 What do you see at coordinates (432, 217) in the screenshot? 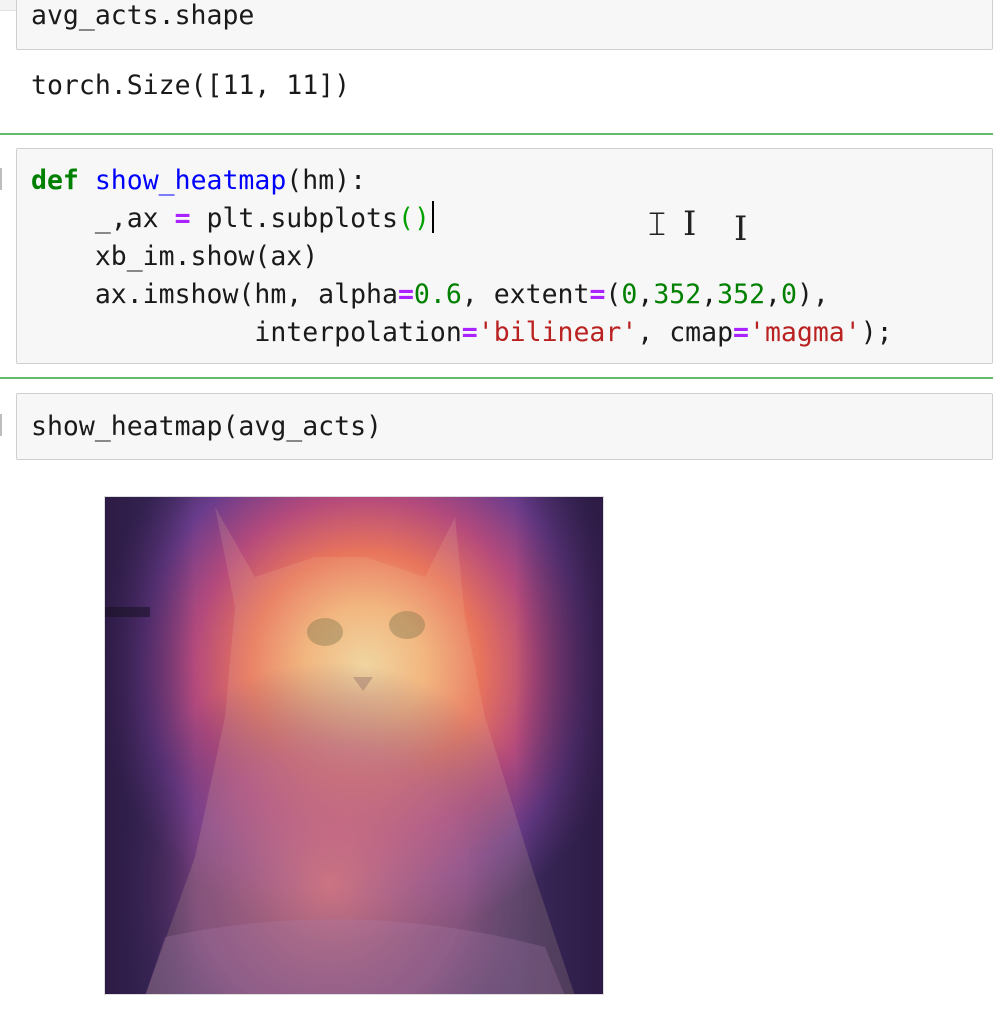
I see `text-caret` at bounding box center [432, 217].